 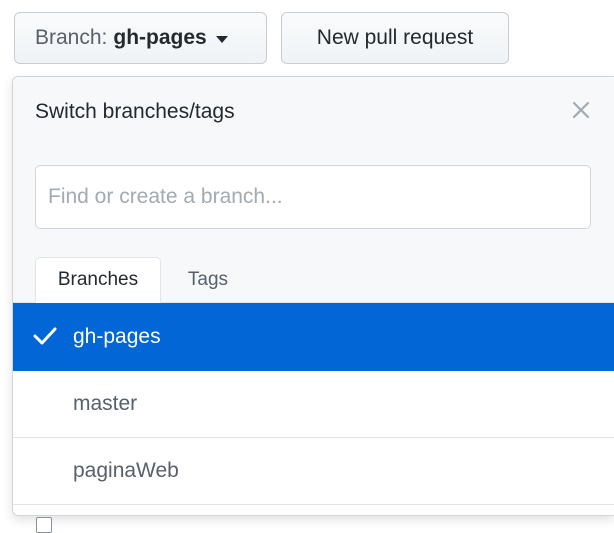 I want to click on tab-branches: Branches, so click(x=98, y=280).